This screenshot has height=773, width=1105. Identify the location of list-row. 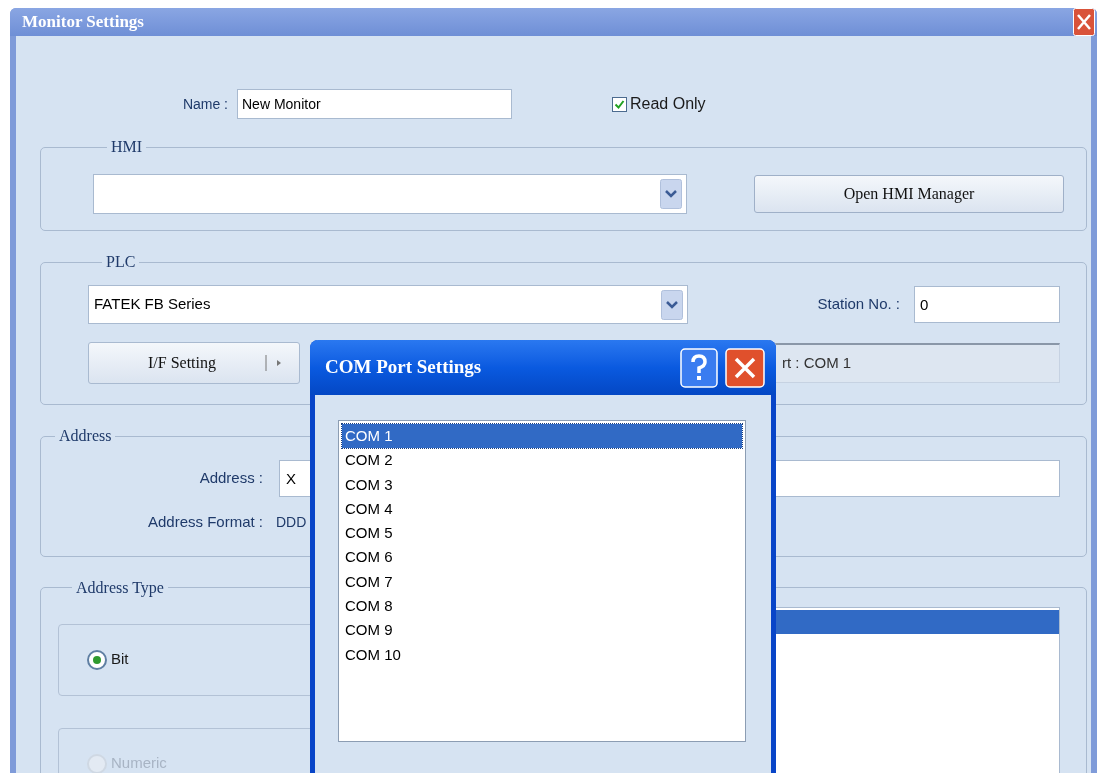
(917, 621).